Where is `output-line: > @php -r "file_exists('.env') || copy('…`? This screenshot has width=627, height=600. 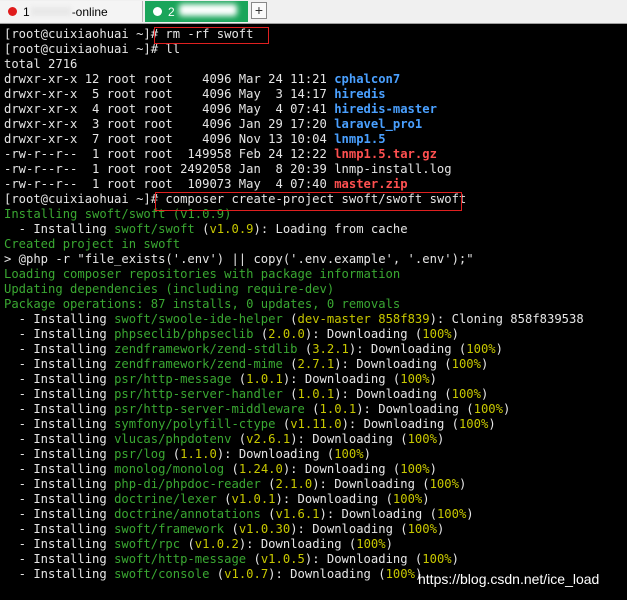
output-line: > @php -r "file_exists('.env') || copy('… is located at coordinates (239, 259).